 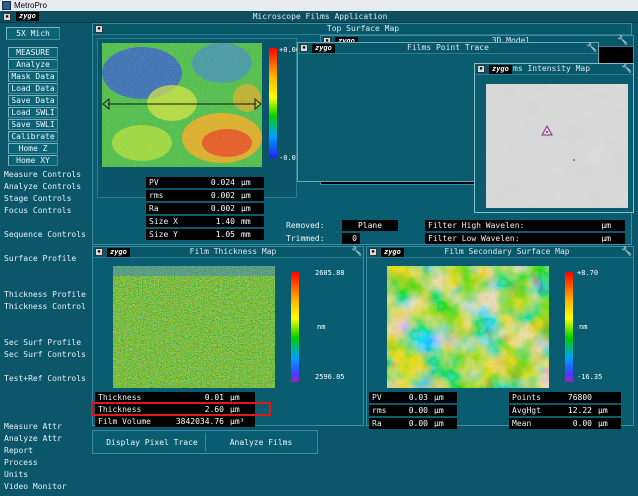 What do you see at coordinates (6, 5) in the screenshot?
I see `app-icon` at bounding box center [6, 5].